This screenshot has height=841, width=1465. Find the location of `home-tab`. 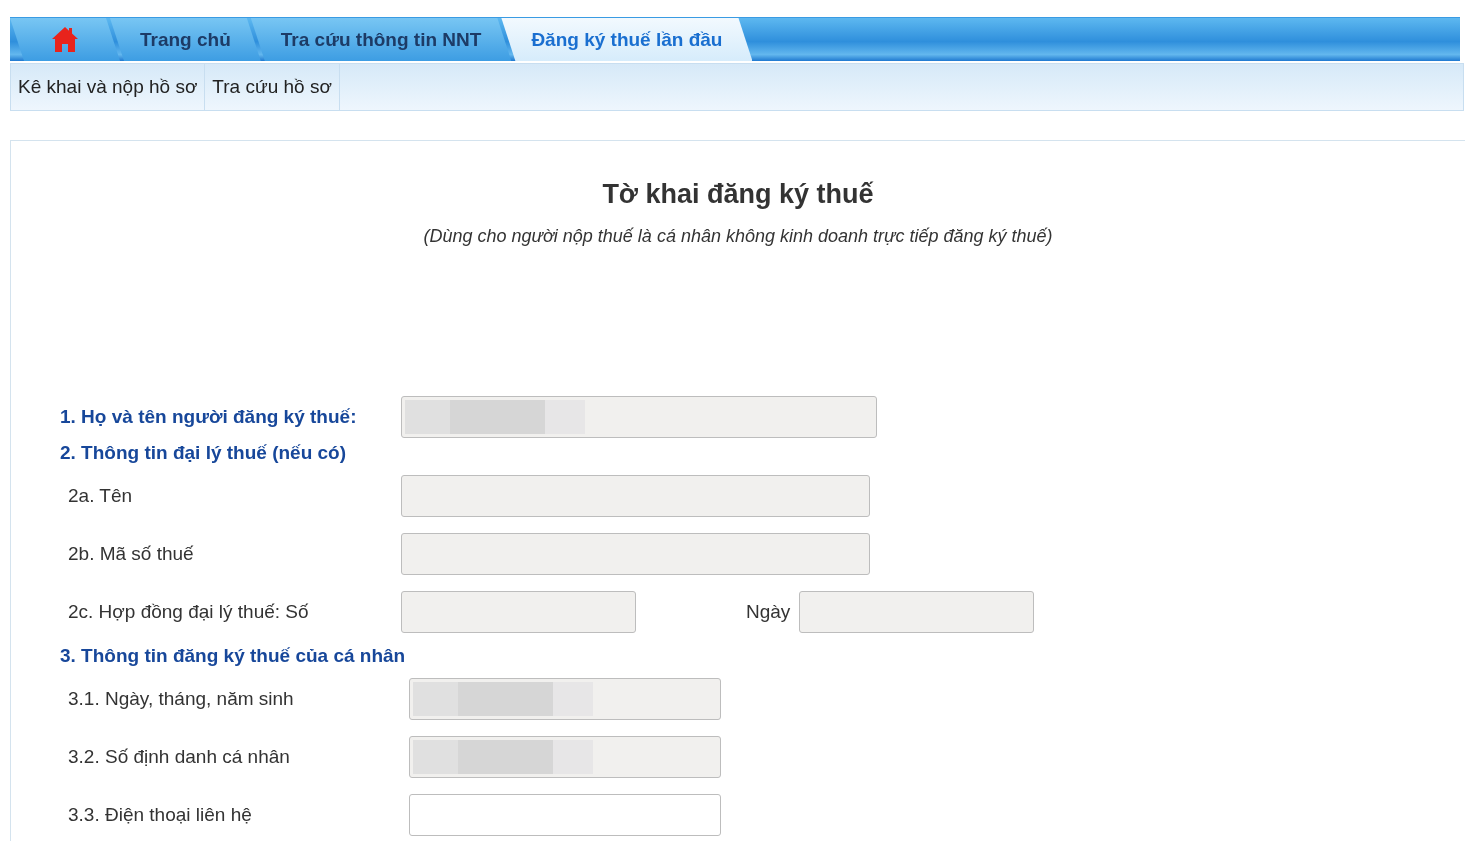

home-tab is located at coordinates (65, 39).